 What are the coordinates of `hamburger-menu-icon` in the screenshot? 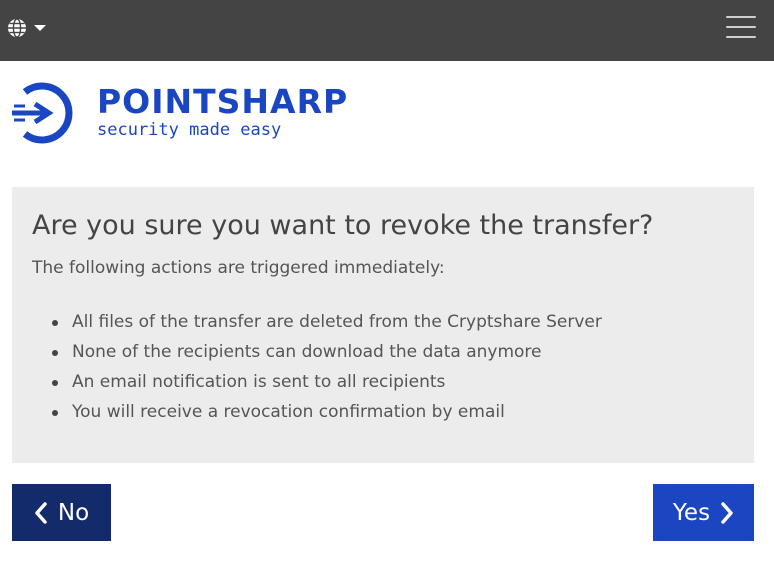 It's located at (741, 27).